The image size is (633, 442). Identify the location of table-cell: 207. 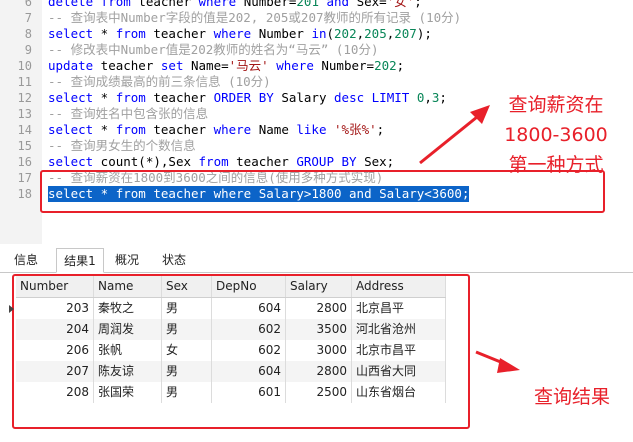
(55, 371).